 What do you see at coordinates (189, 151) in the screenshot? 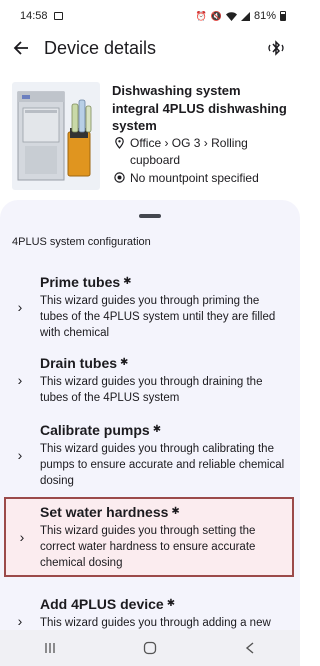
I see `device-location: Office › OG 3 › Rolling cupboard` at bounding box center [189, 151].